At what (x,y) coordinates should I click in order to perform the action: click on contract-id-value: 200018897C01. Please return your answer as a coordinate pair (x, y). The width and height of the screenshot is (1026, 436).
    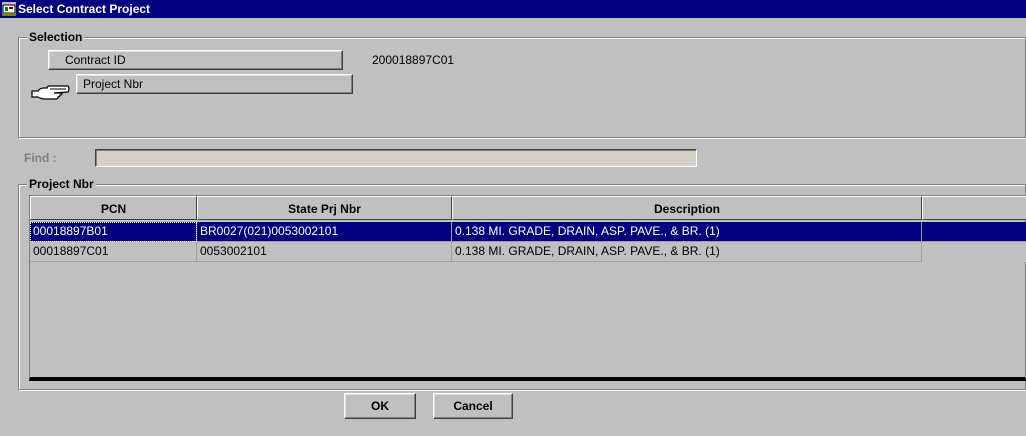
    Looking at the image, I should click on (413, 60).